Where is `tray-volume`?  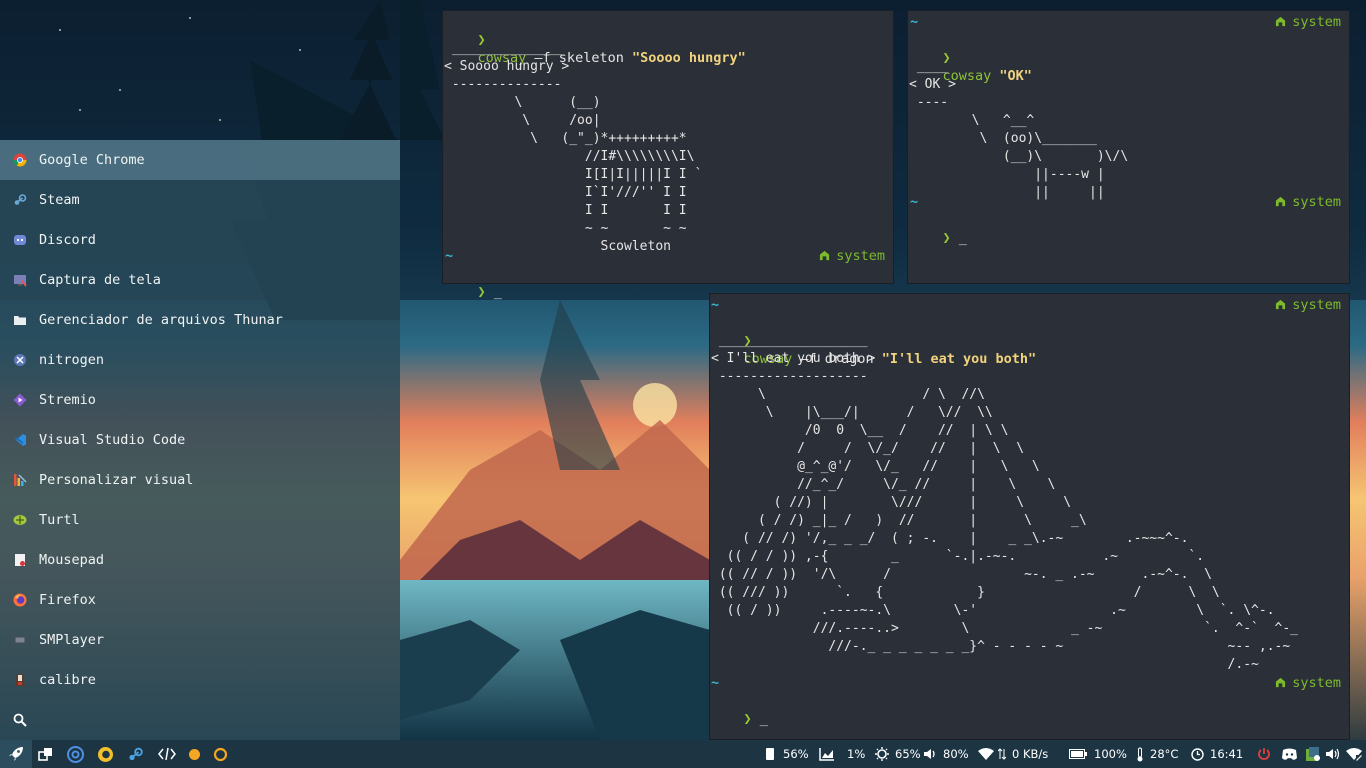 tray-volume is located at coordinates (1332, 754).